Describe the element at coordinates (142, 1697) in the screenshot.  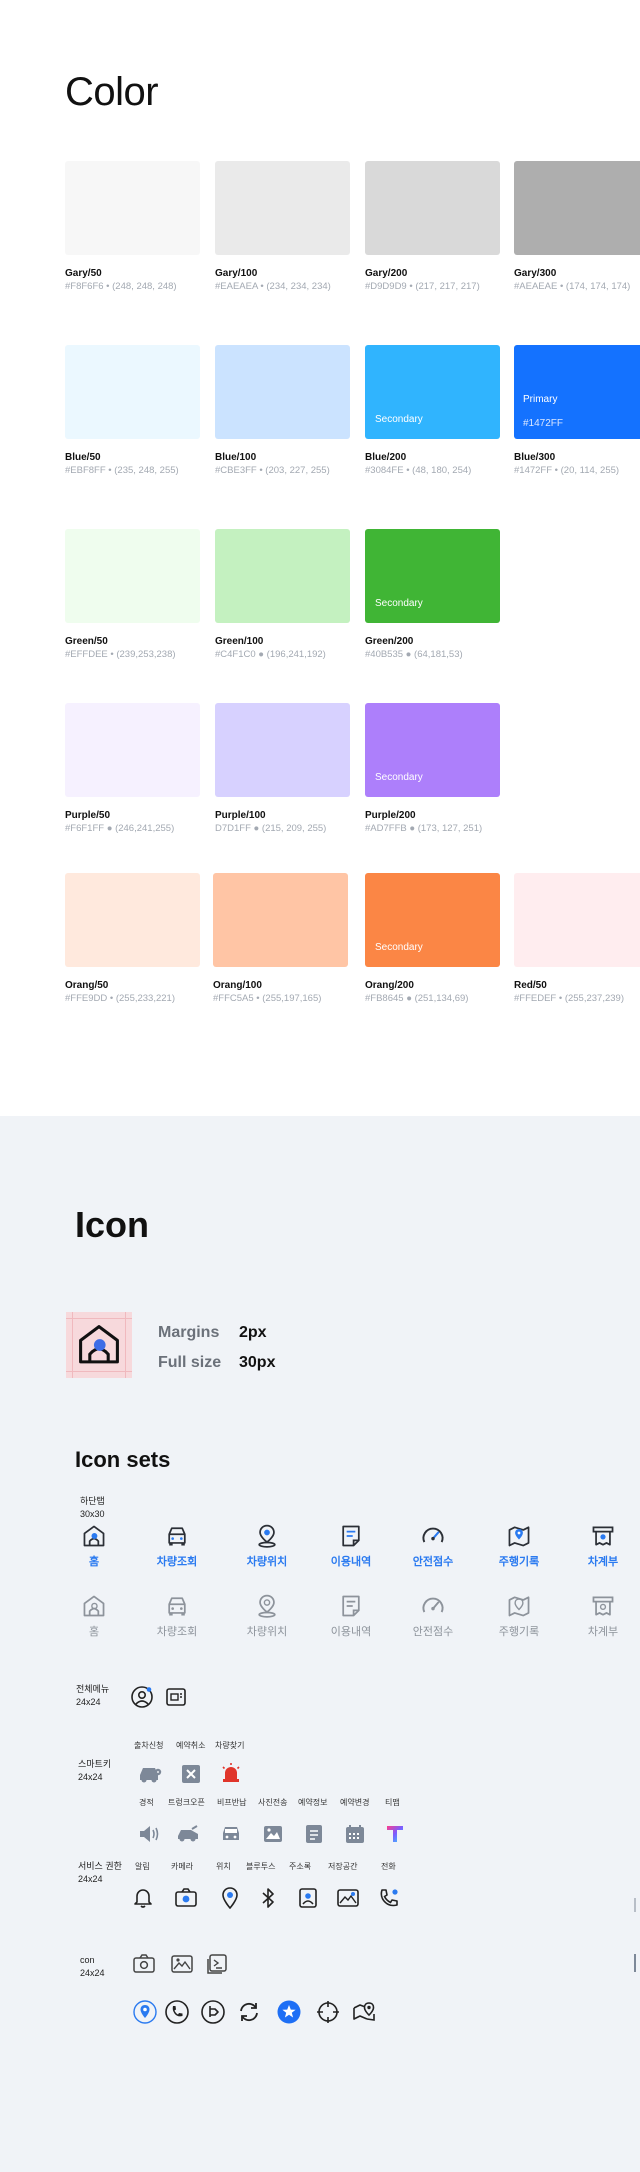
I see `profile-icon` at that location.